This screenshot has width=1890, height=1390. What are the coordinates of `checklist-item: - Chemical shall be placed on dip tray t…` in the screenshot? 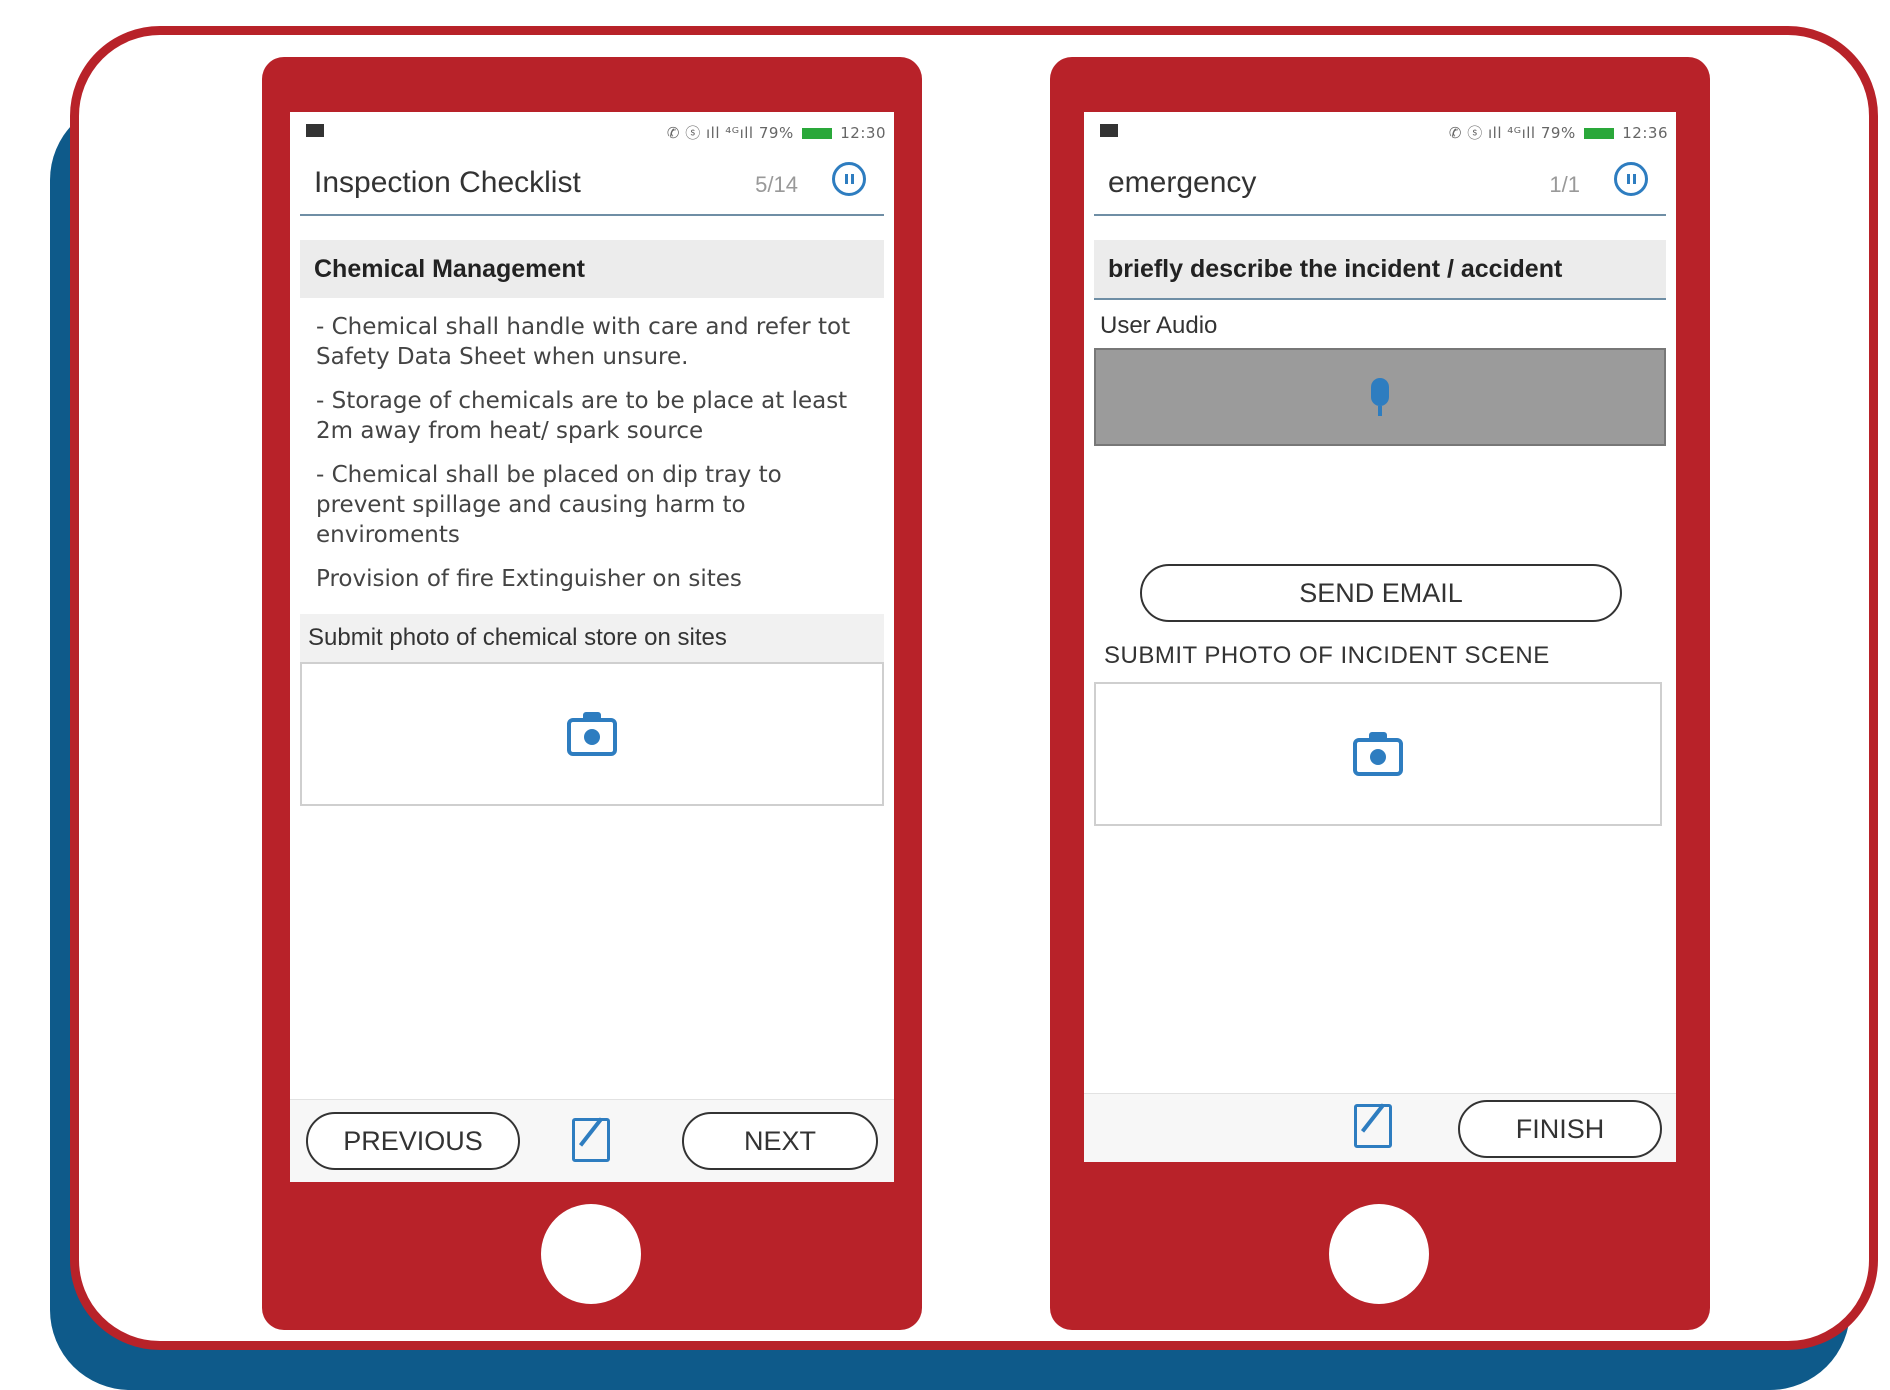 It's located at (549, 505).